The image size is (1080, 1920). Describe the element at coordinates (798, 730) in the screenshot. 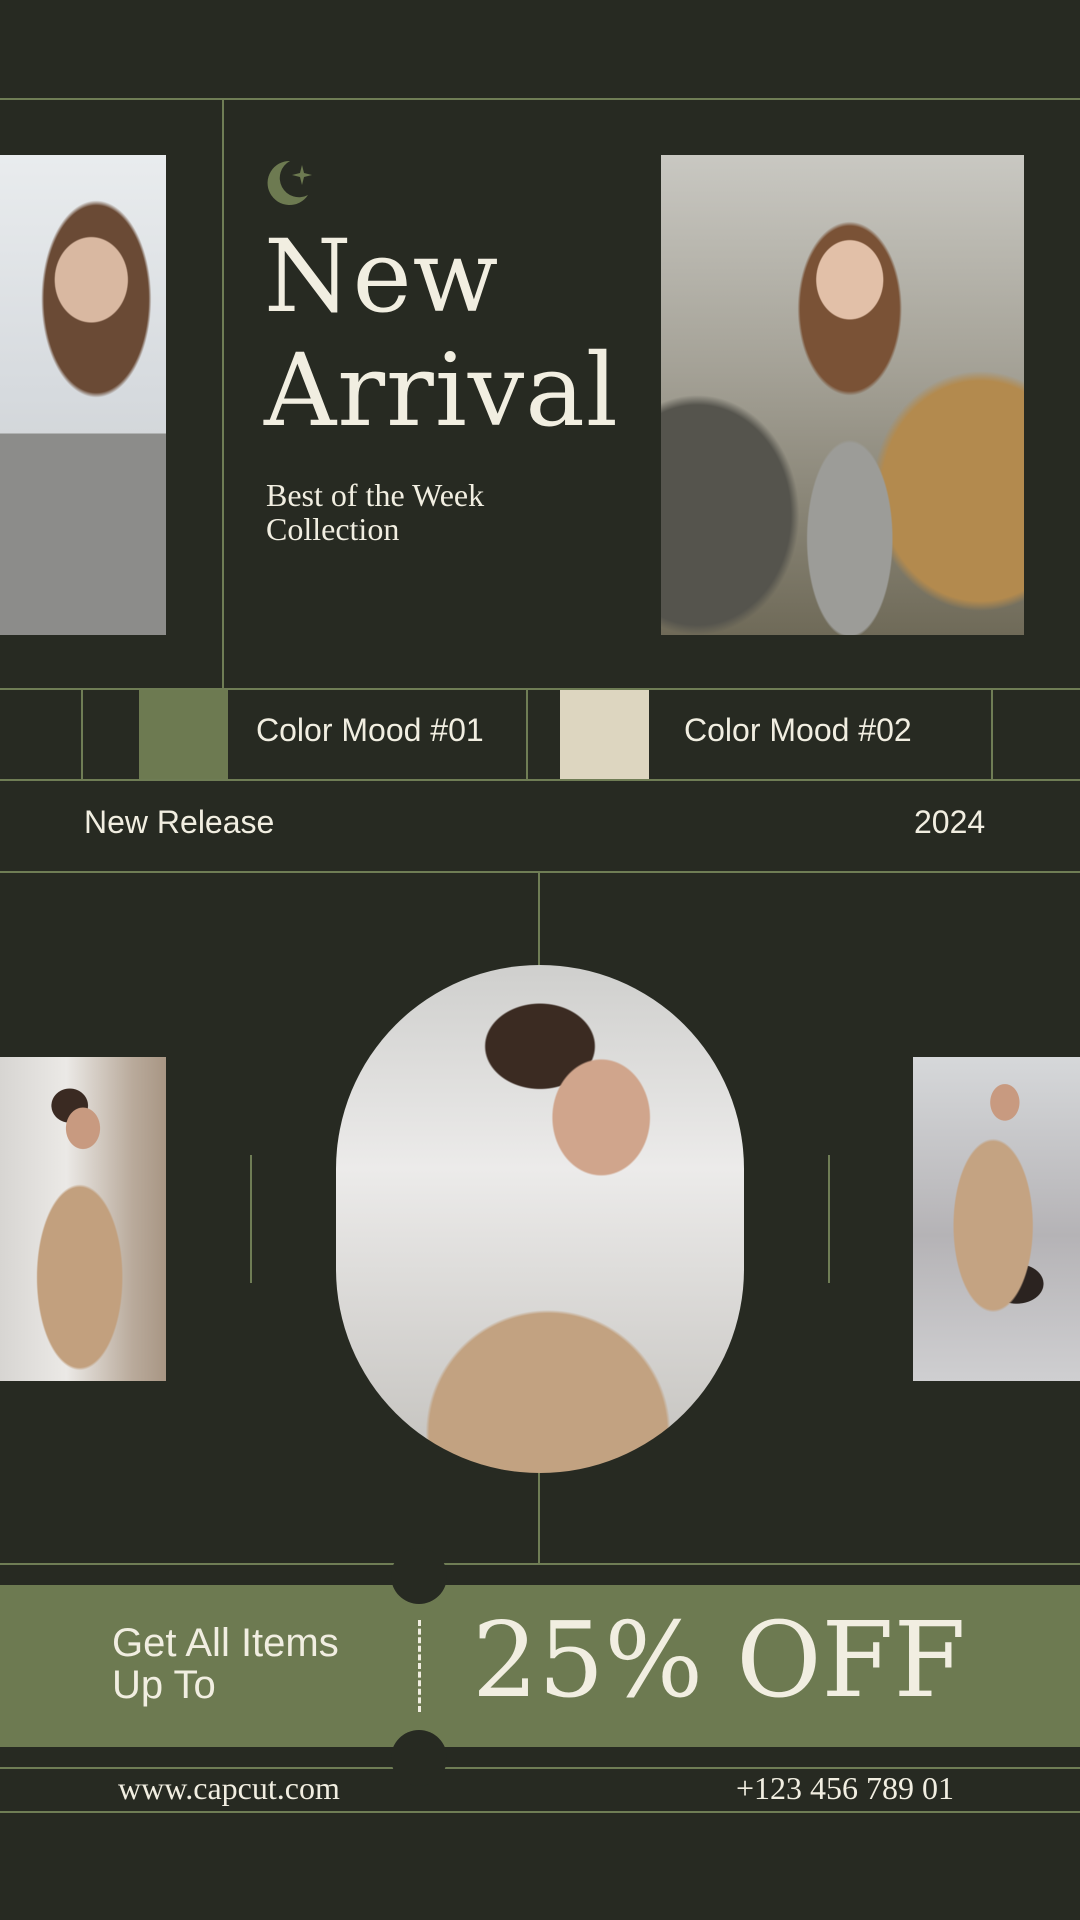

I see `color-mood-label-2: Color Mood #02` at that location.